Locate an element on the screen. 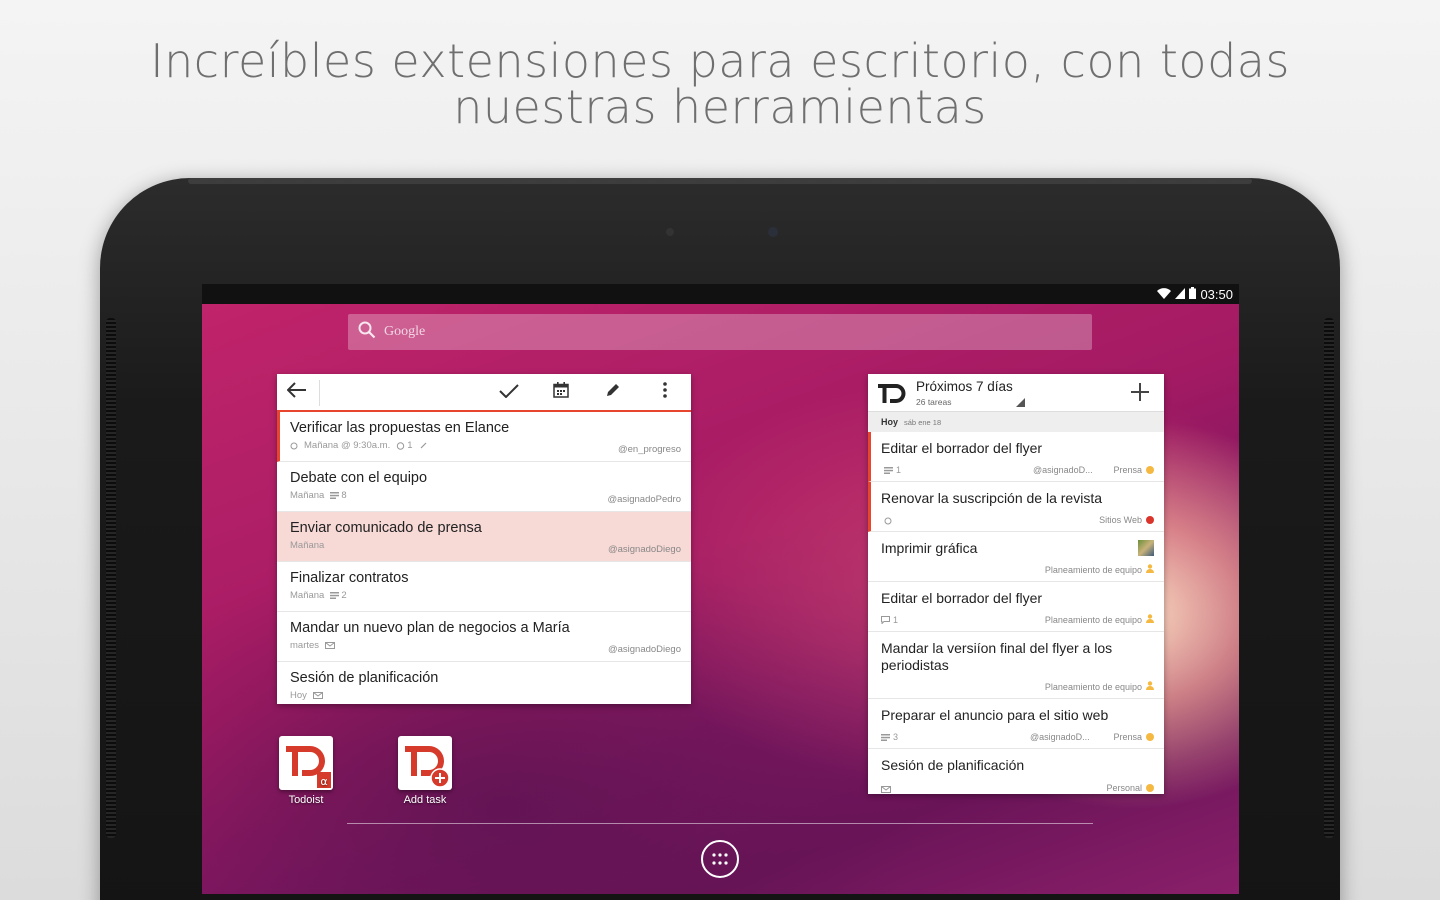  link-icon is located at coordinates (423, 445).